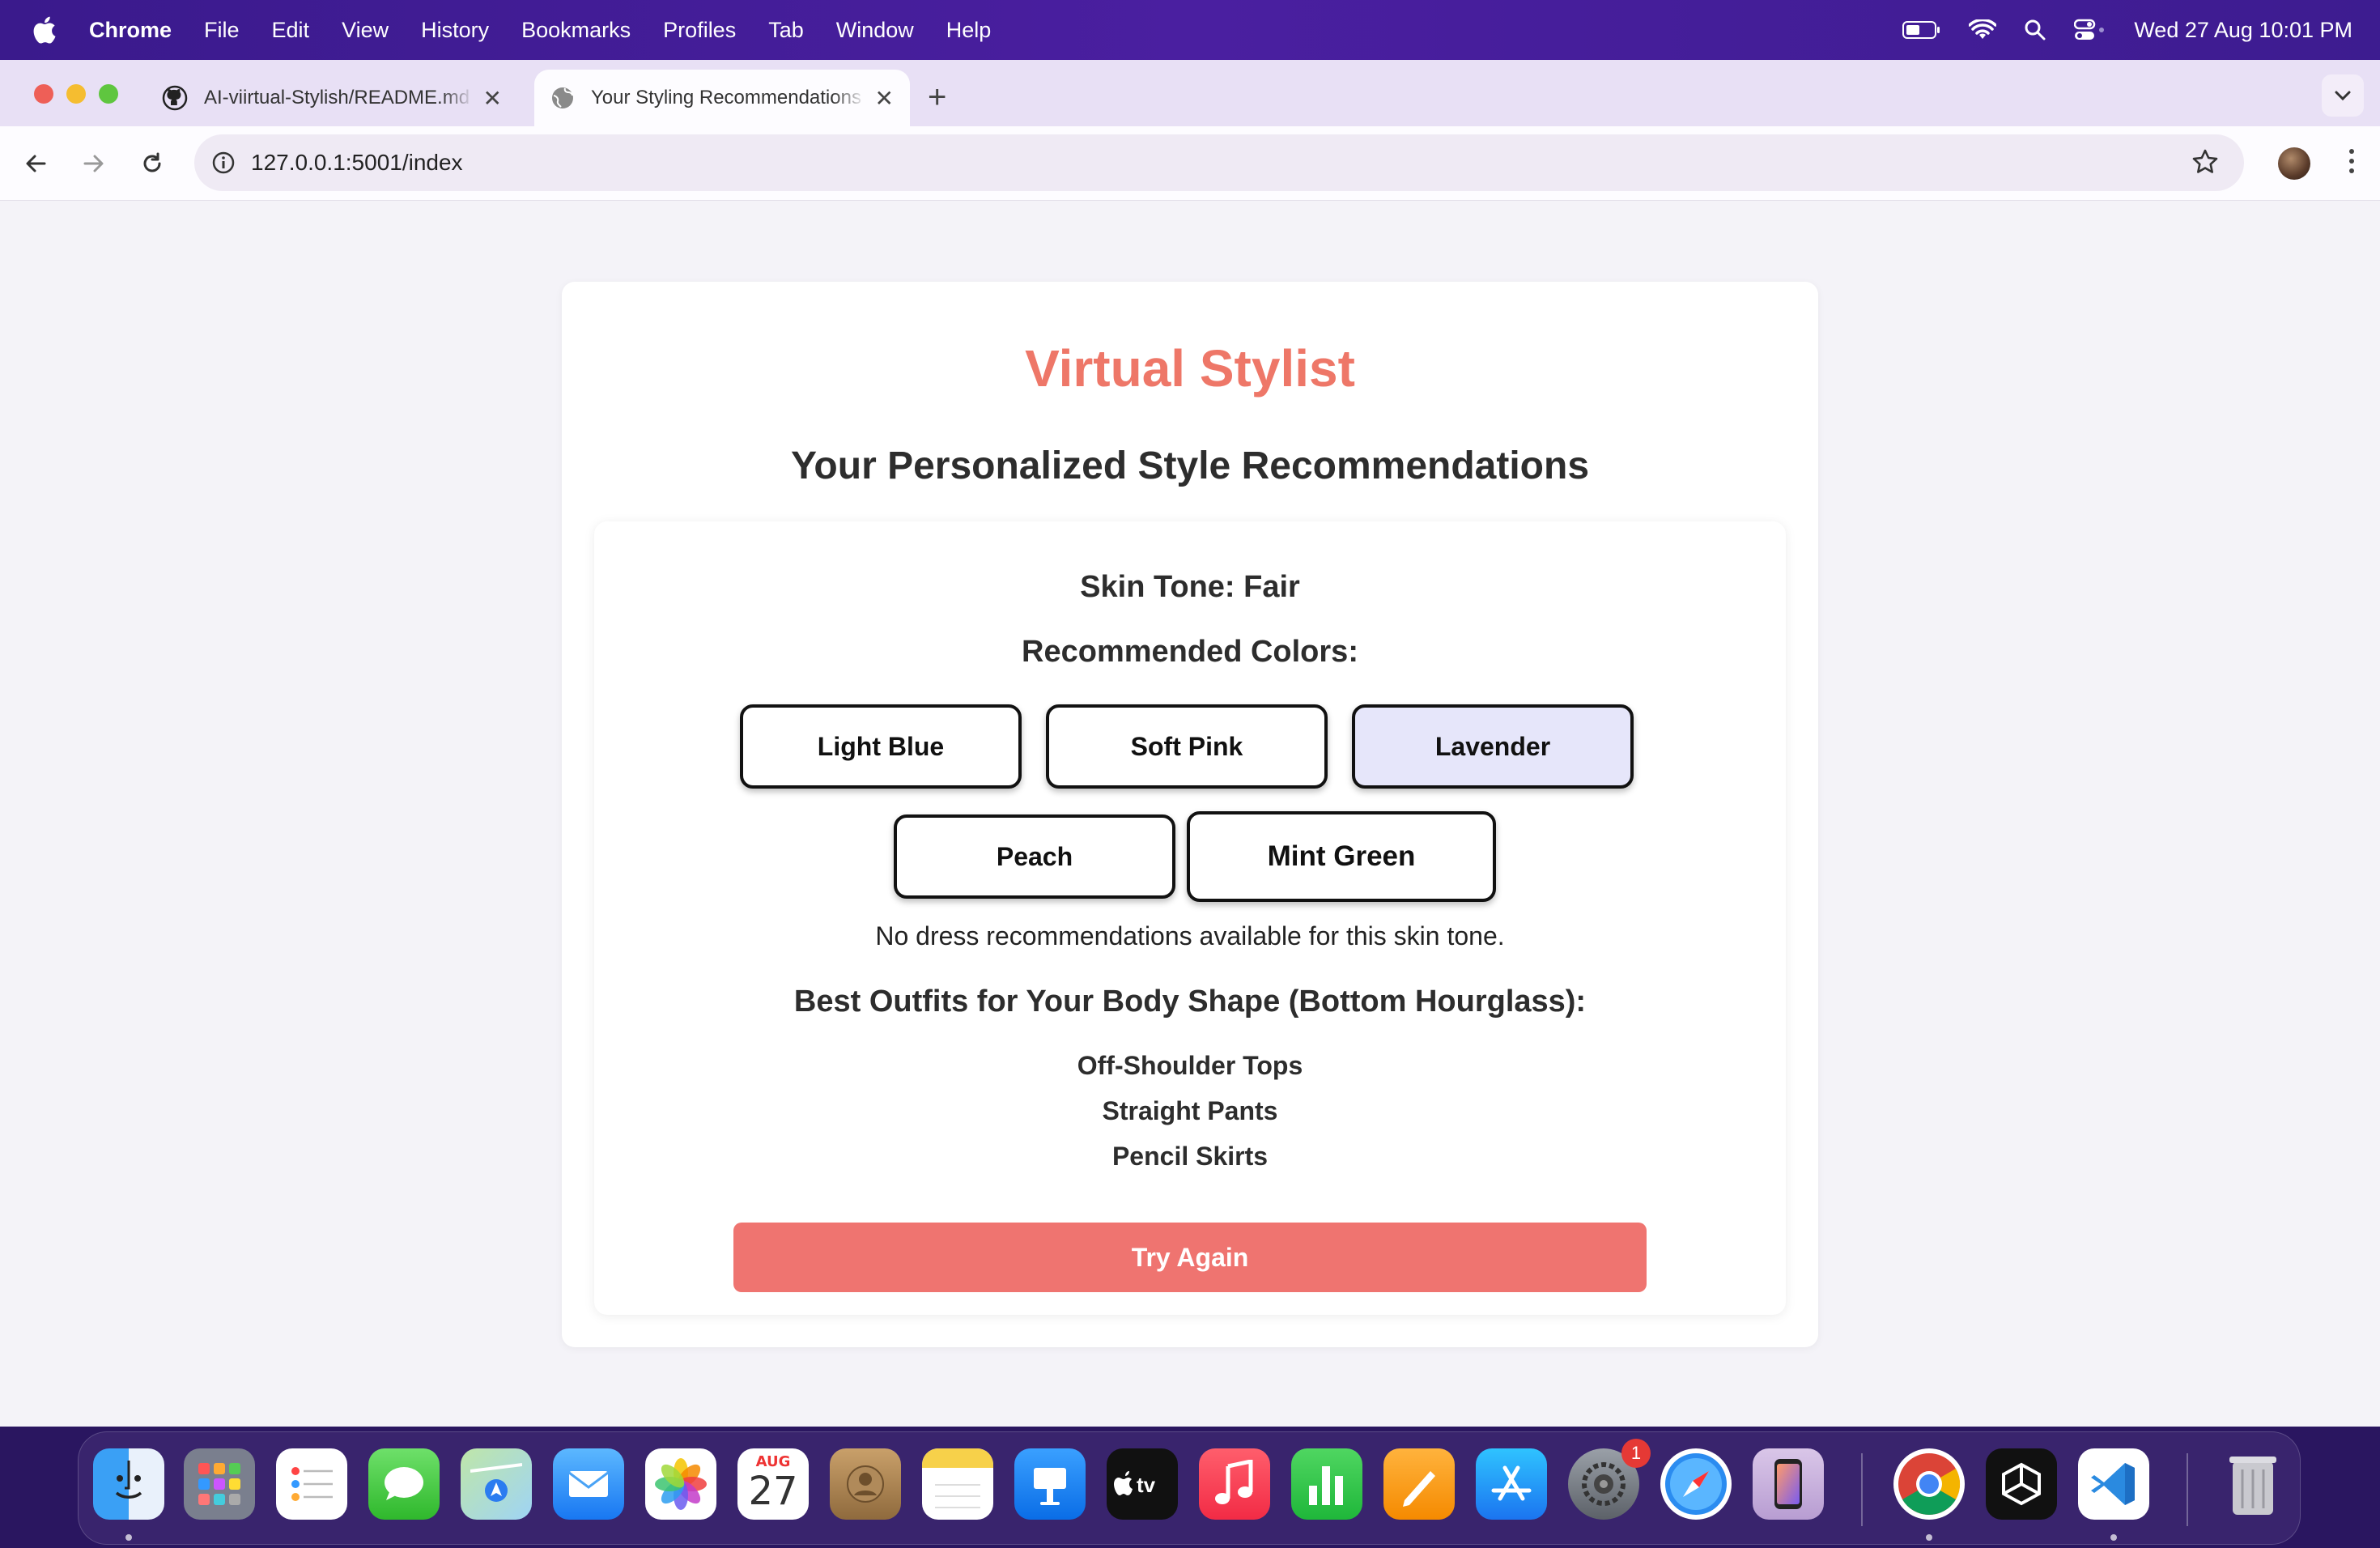 The image size is (2380, 1548). Describe the element at coordinates (969, 31) in the screenshot. I see `menu-help: Help` at that location.